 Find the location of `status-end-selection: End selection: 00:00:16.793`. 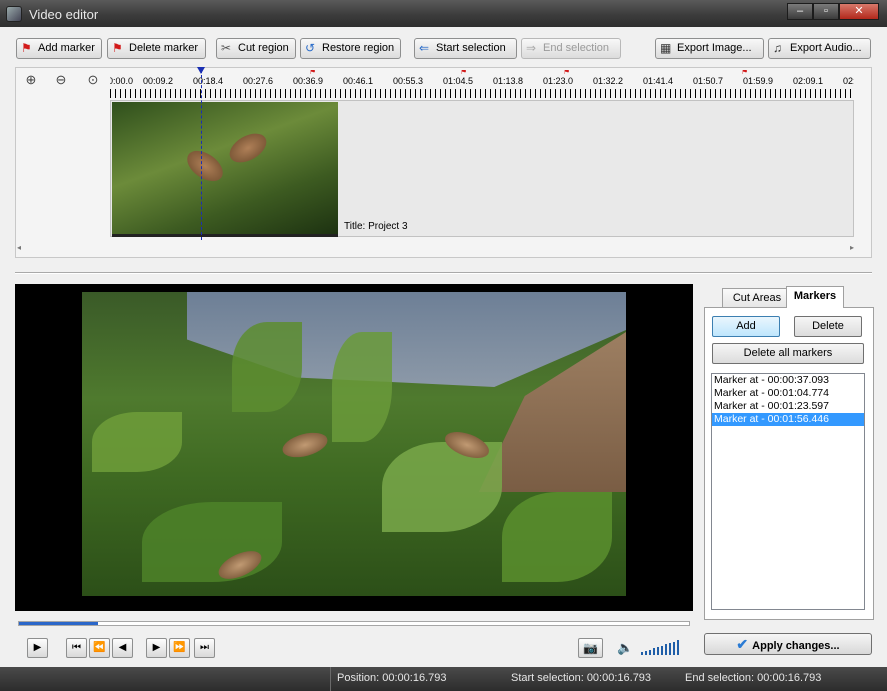

status-end-selection: End selection: 00:00:16.793 is located at coordinates (753, 678).